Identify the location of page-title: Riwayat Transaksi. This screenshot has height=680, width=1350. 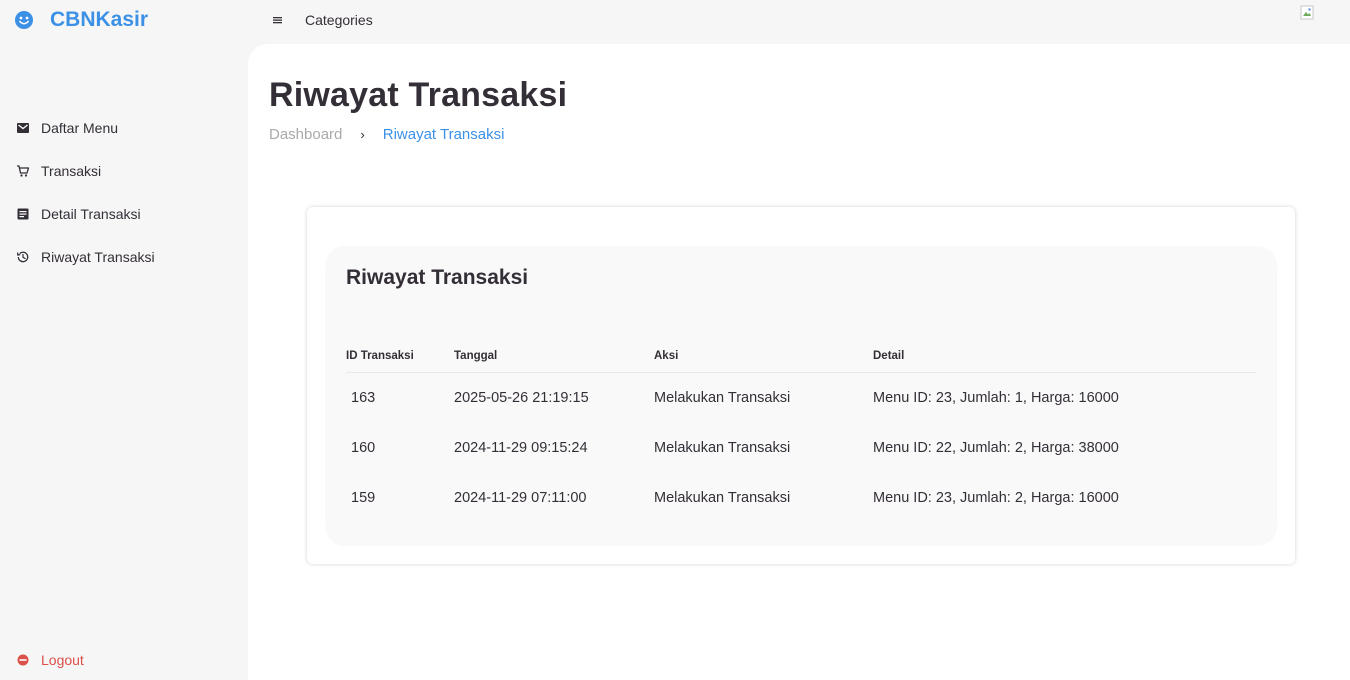
(418, 95).